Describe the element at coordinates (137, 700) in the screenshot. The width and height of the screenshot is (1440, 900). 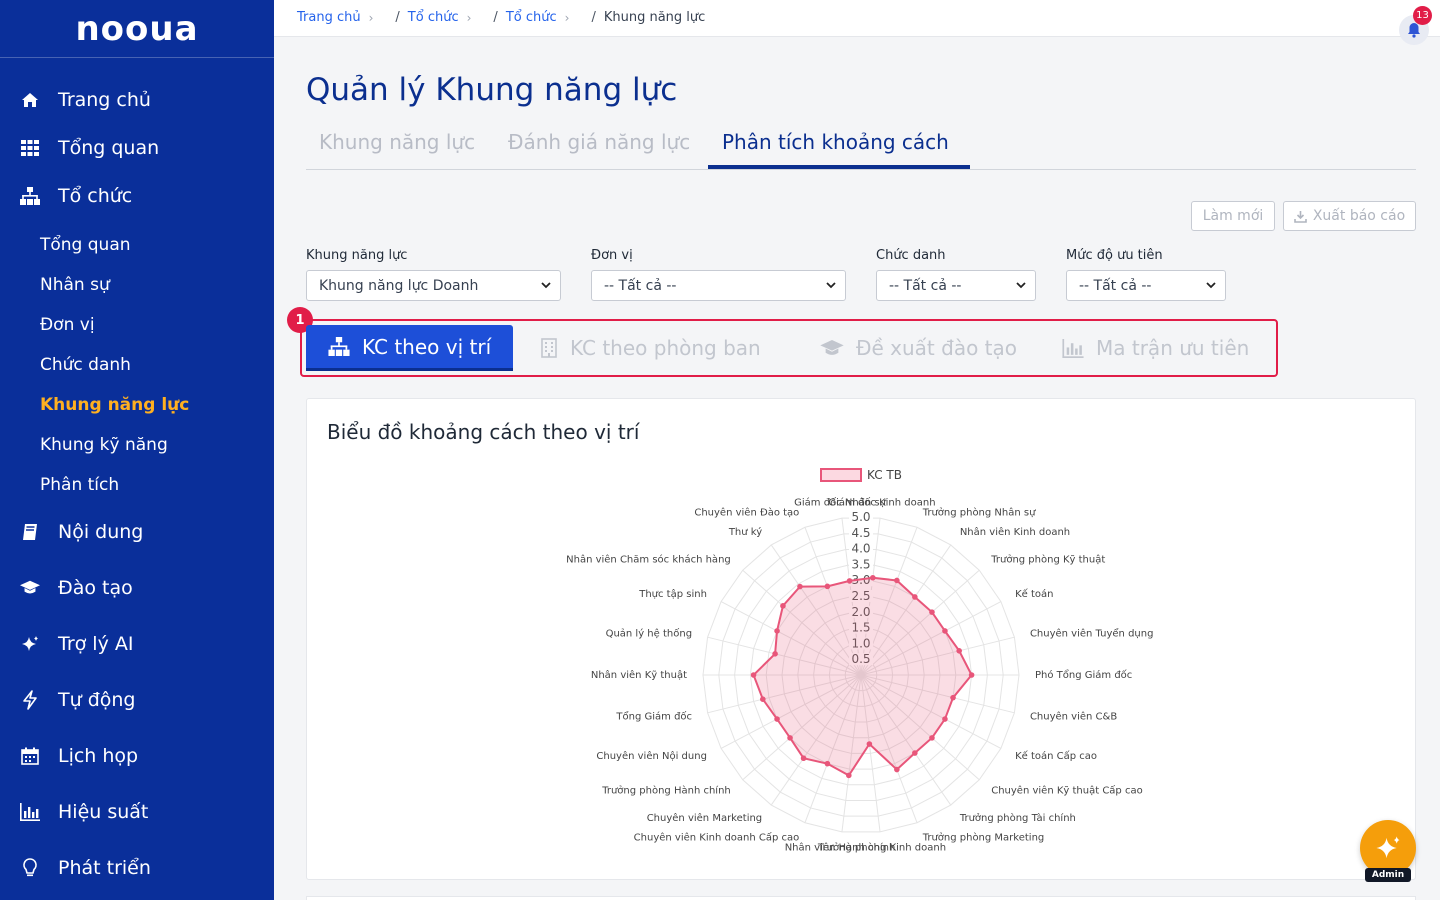
I see `sidebar-item-automation: Tự động` at that location.